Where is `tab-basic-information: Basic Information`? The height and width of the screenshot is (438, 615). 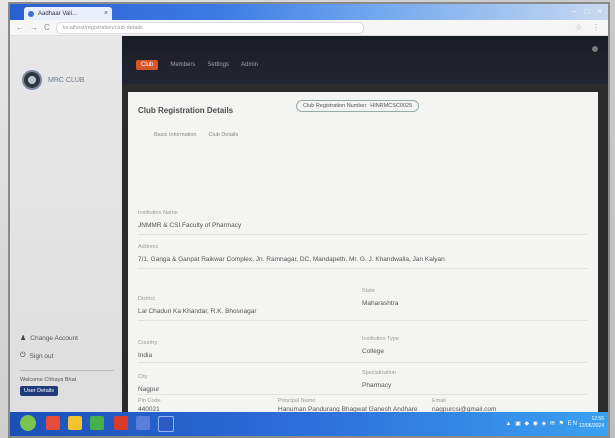 tab-basic-information: Basic Information is located at coordinates (175, 135).